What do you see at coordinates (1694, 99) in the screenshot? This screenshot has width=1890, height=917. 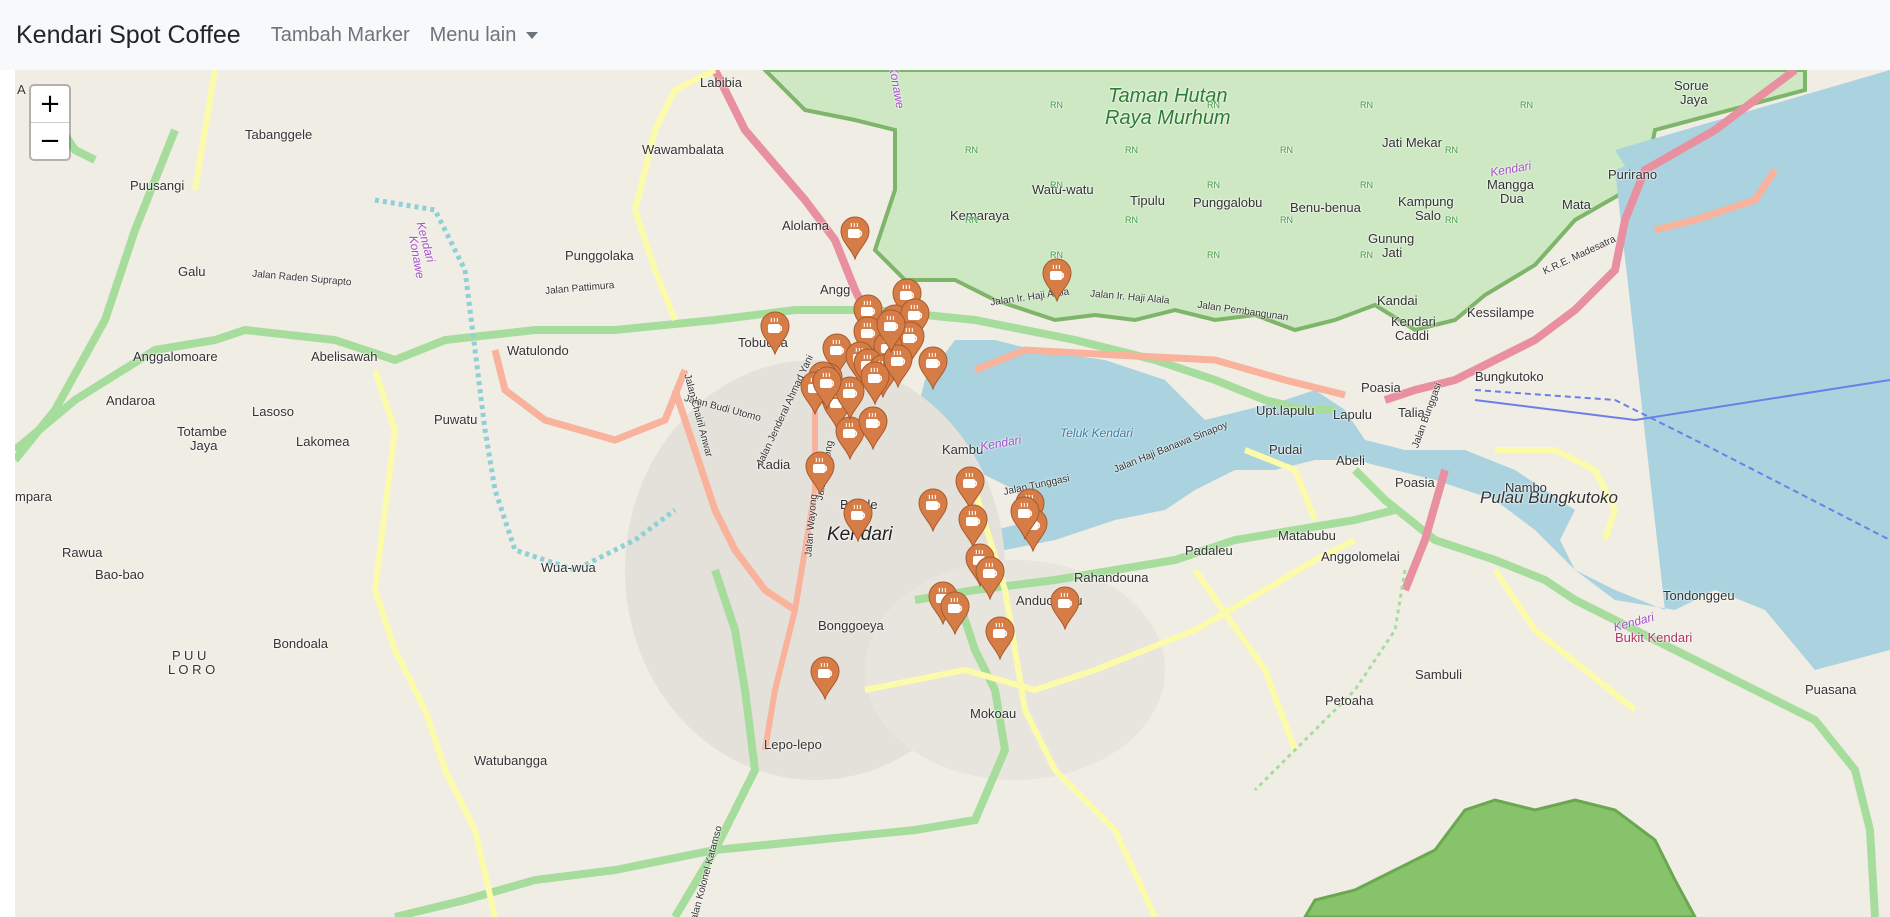 I see `label-sorue-jaya: Jaya` at bounding box center [1694, 99].